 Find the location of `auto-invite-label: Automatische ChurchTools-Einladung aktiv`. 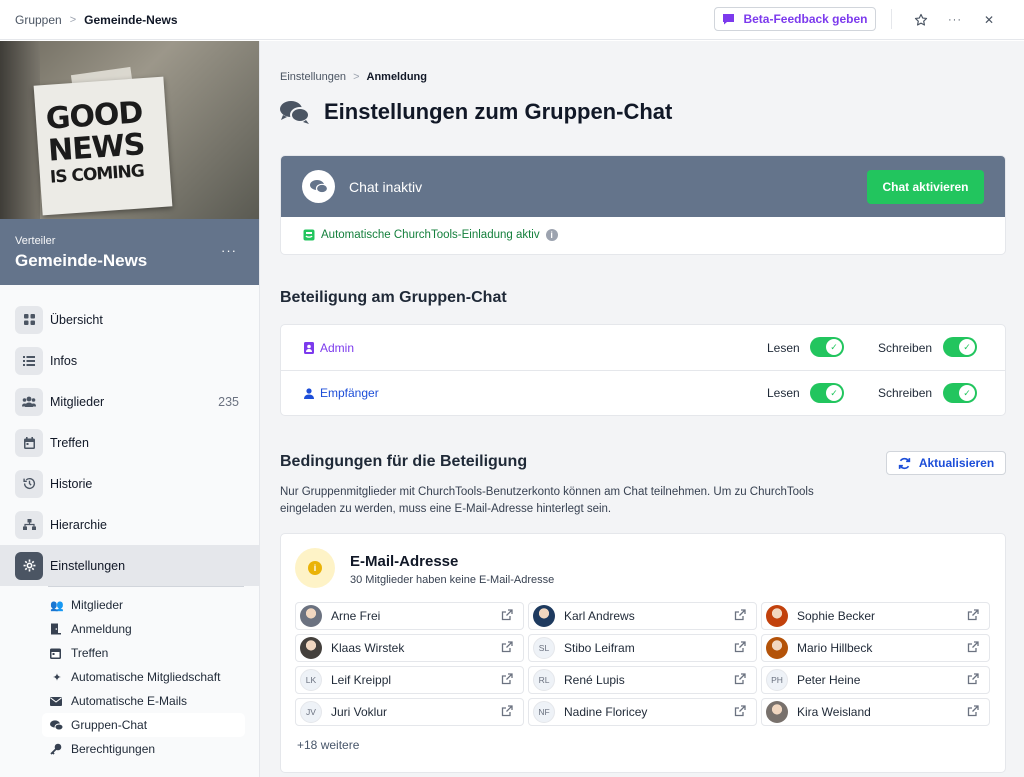

auto-invite-label: Automatische ChurchTools-Einladung aktiv is located at coordinates (430, 235).